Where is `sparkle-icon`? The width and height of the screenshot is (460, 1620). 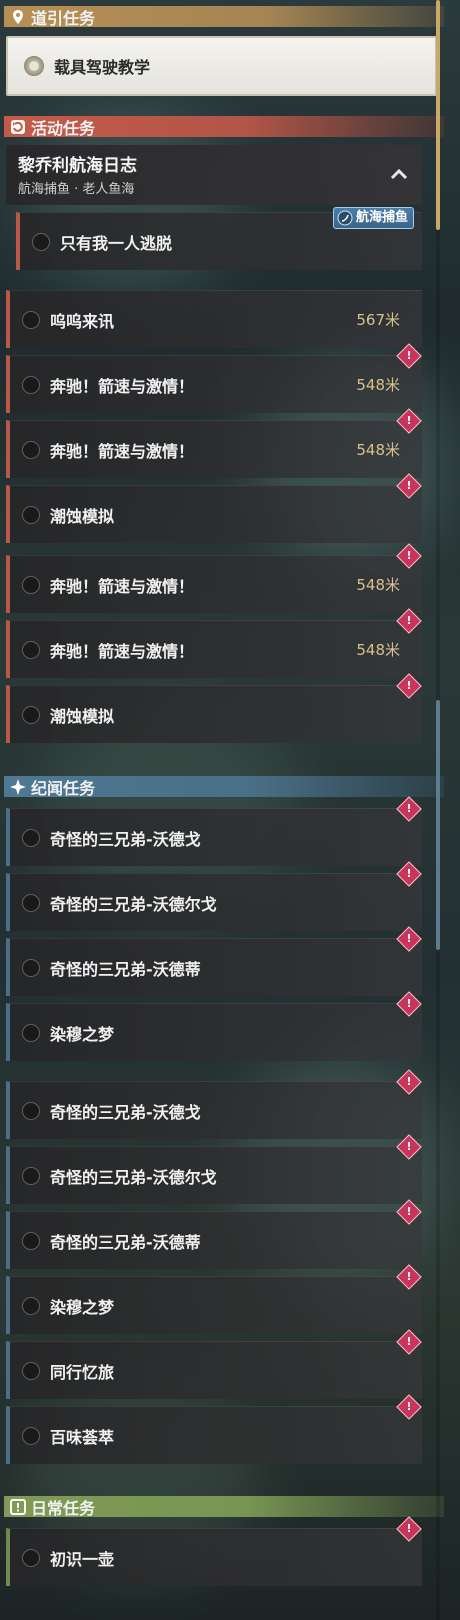 sparkle-icon is located at coordinates (18, 786).